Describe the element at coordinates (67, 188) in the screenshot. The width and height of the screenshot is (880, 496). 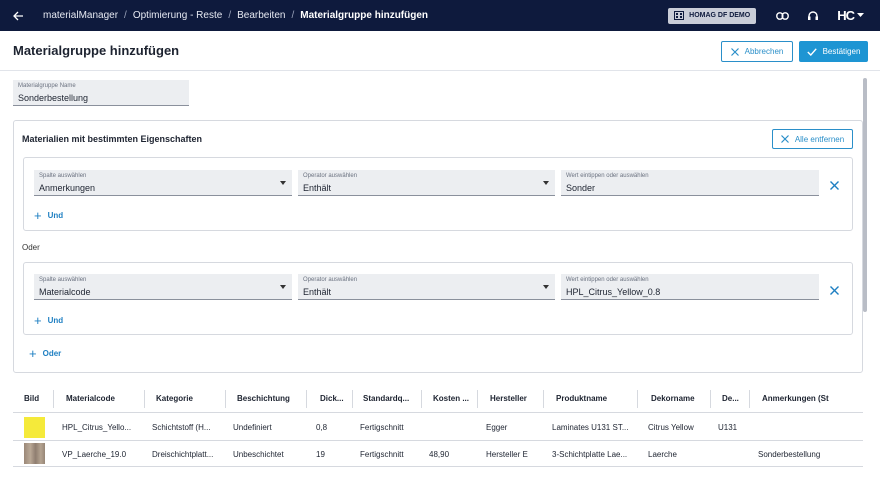
I see `column-select-value: Anmerkungen` at that location.